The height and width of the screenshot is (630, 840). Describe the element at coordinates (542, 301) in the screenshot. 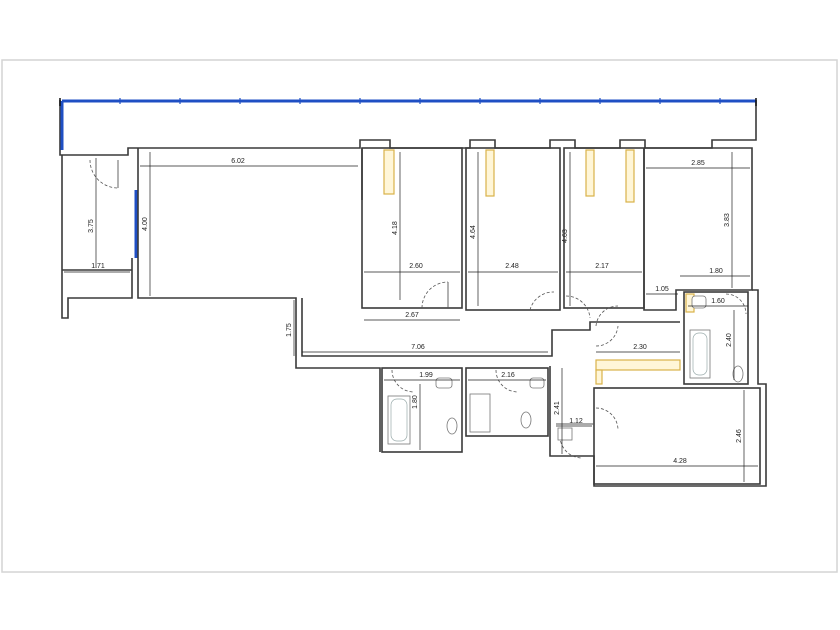

I see `bedroom-2-door-swing` at that location.